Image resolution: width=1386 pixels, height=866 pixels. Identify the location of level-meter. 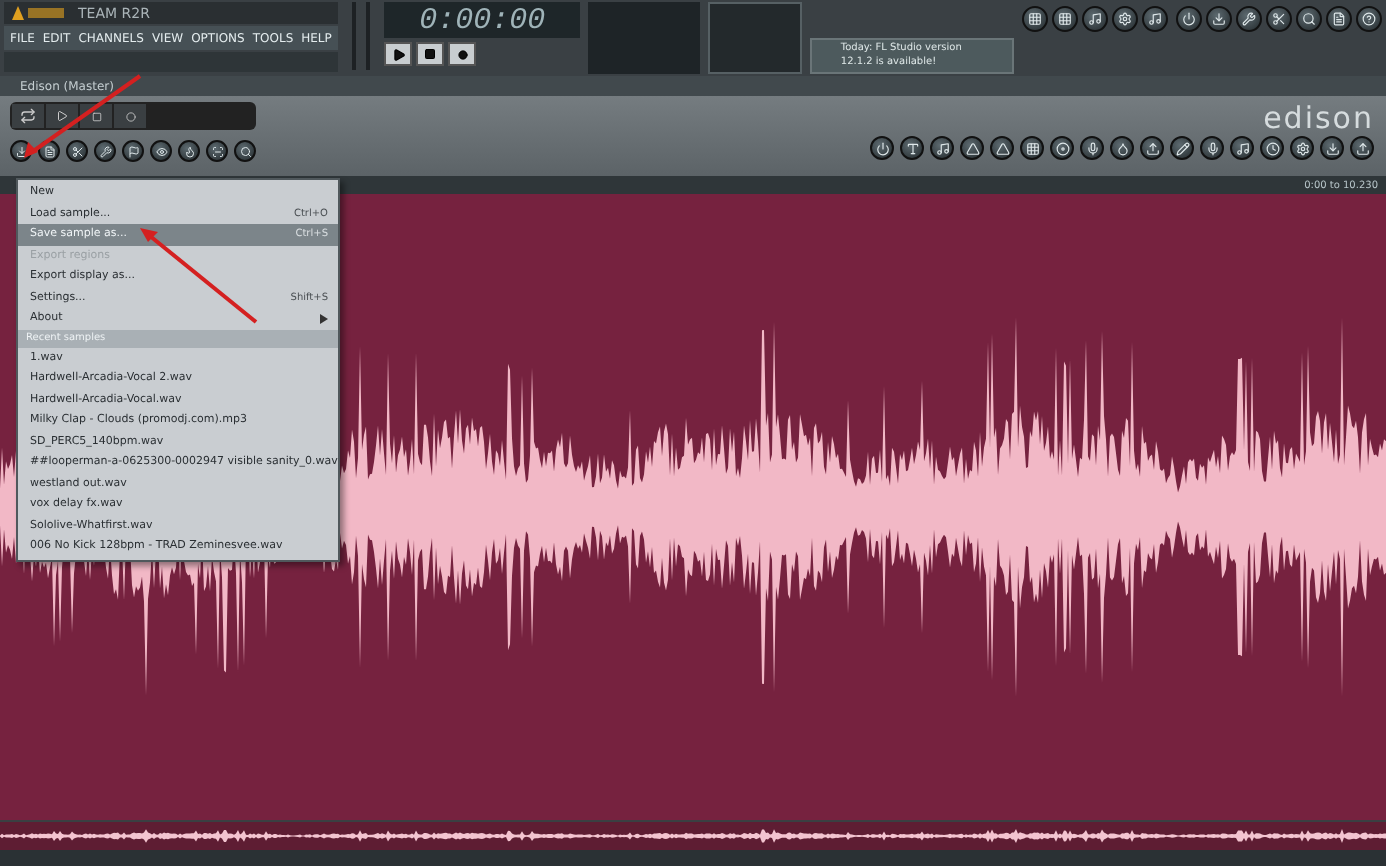
(644, 38).